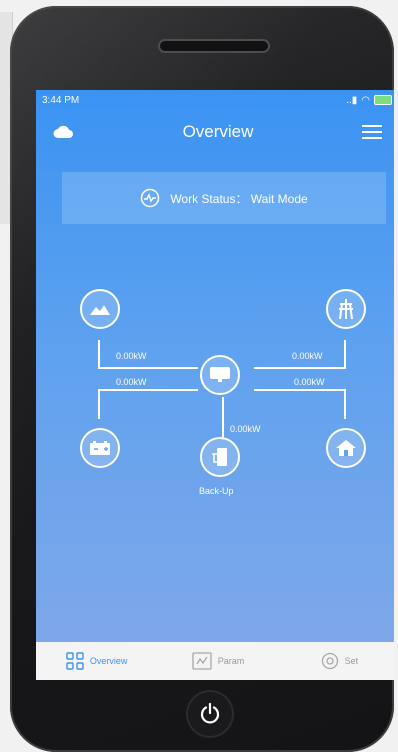 The width and height of the screenshot is (398, 752). Describe the element at coordinates (365, 100) in the screenshot. I see `wifi-icon: ◠` at that location.